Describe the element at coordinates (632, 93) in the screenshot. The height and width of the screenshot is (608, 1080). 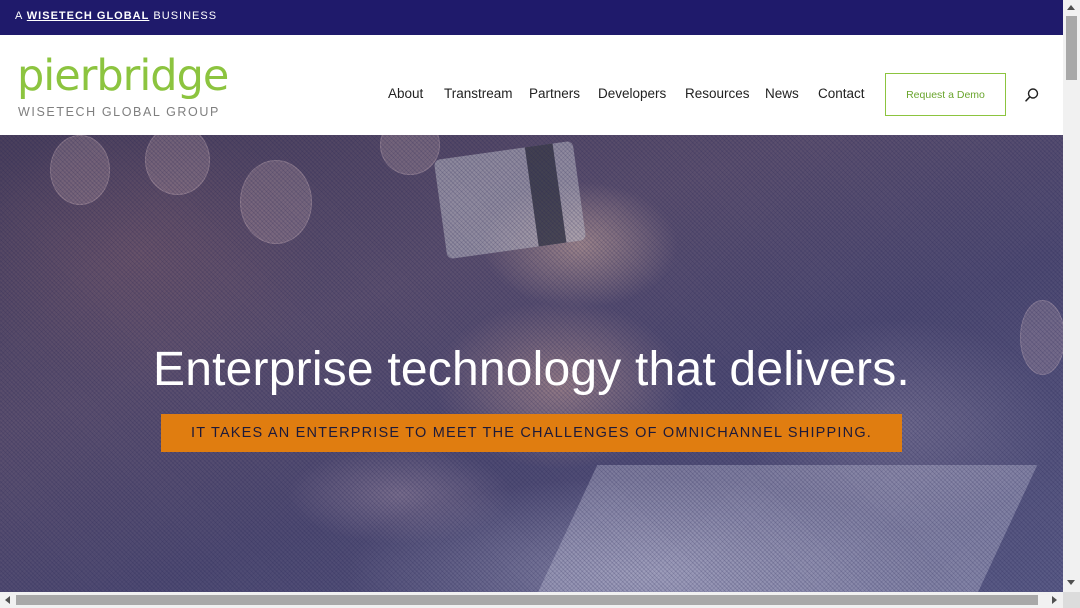
I see `nav-item-developers: Developers` at that location.